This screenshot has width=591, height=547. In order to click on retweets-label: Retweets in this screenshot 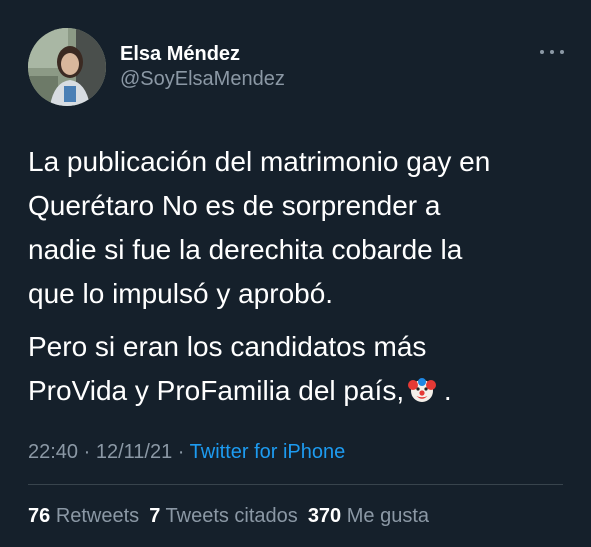, I will do `click(97, 516)`.